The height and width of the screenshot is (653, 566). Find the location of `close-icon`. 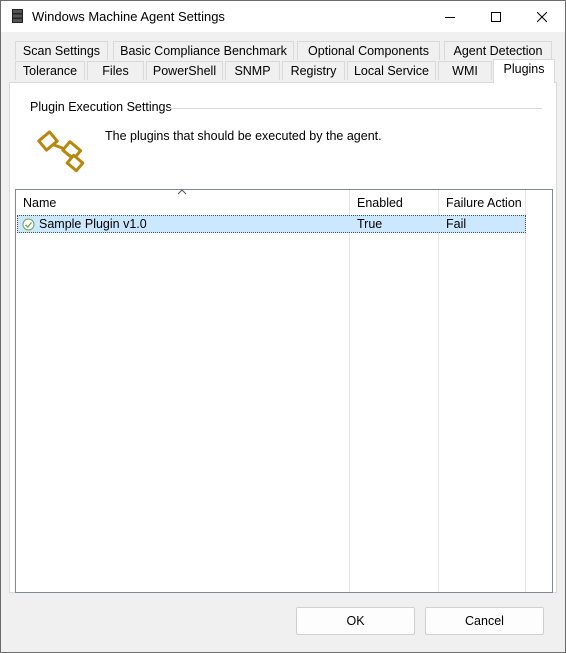

close-icon is located at coordinates (542, 16).